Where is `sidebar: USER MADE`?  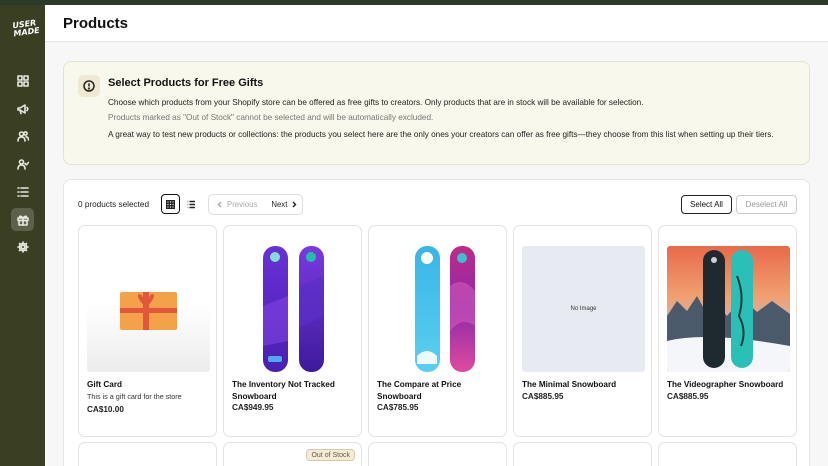
sidebar: USER MADE is located at coordinates (22, 235).